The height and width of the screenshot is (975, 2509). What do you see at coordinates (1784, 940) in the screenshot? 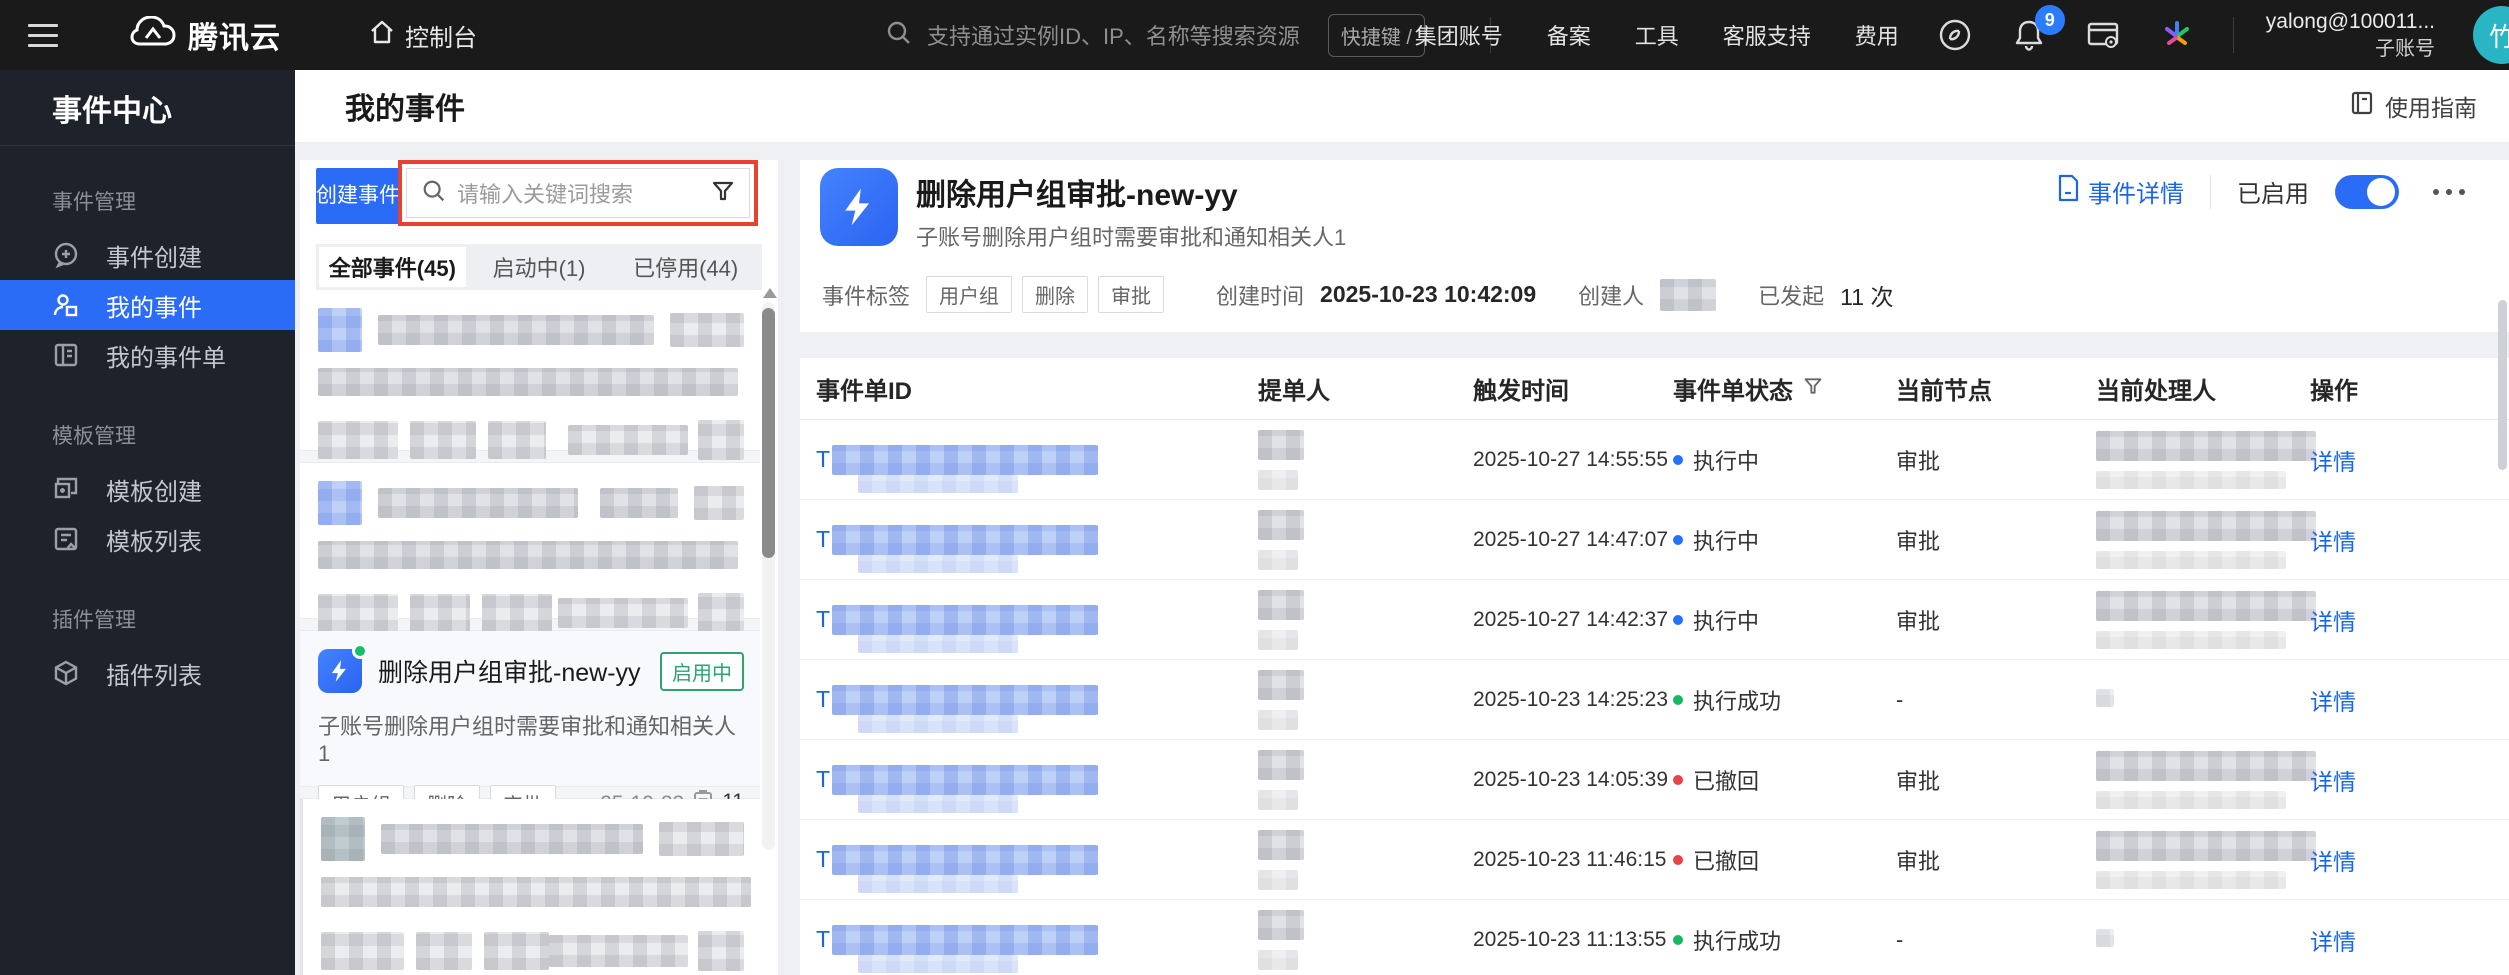
I see `ticket-status: 执行成功` at bounding box center [1784, 940].